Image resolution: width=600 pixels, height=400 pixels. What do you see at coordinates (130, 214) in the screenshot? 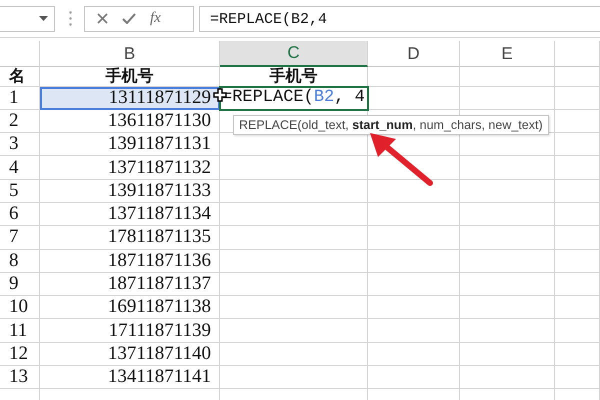
I see `table-cell: 13711871134` at bounding box center [130, 214].